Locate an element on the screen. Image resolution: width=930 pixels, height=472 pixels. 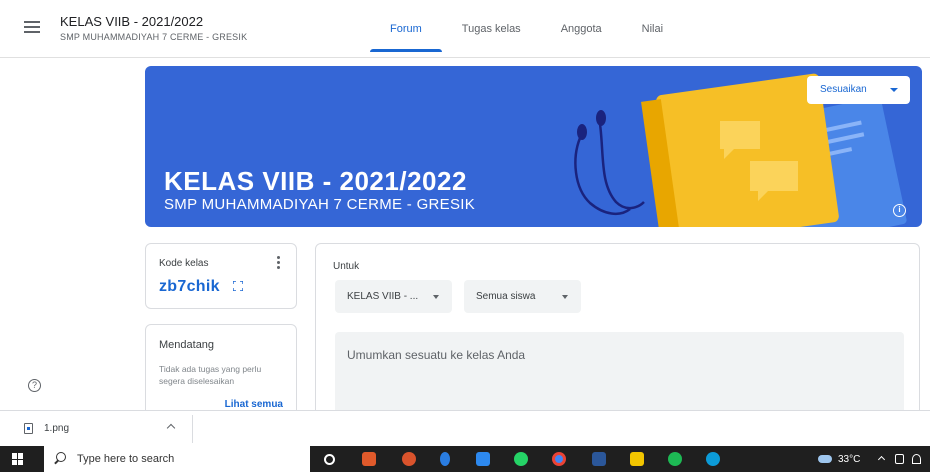
class-code-card: Kode kelas zb7chik is located at coordinates (221, 276).